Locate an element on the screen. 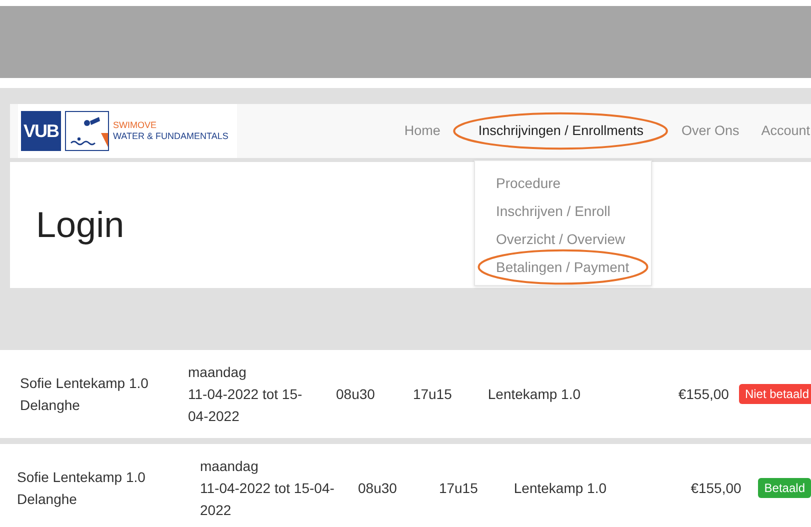 The image size is (811, 527). logo-title: SWIMOVE is located at coordinates (135, 125).